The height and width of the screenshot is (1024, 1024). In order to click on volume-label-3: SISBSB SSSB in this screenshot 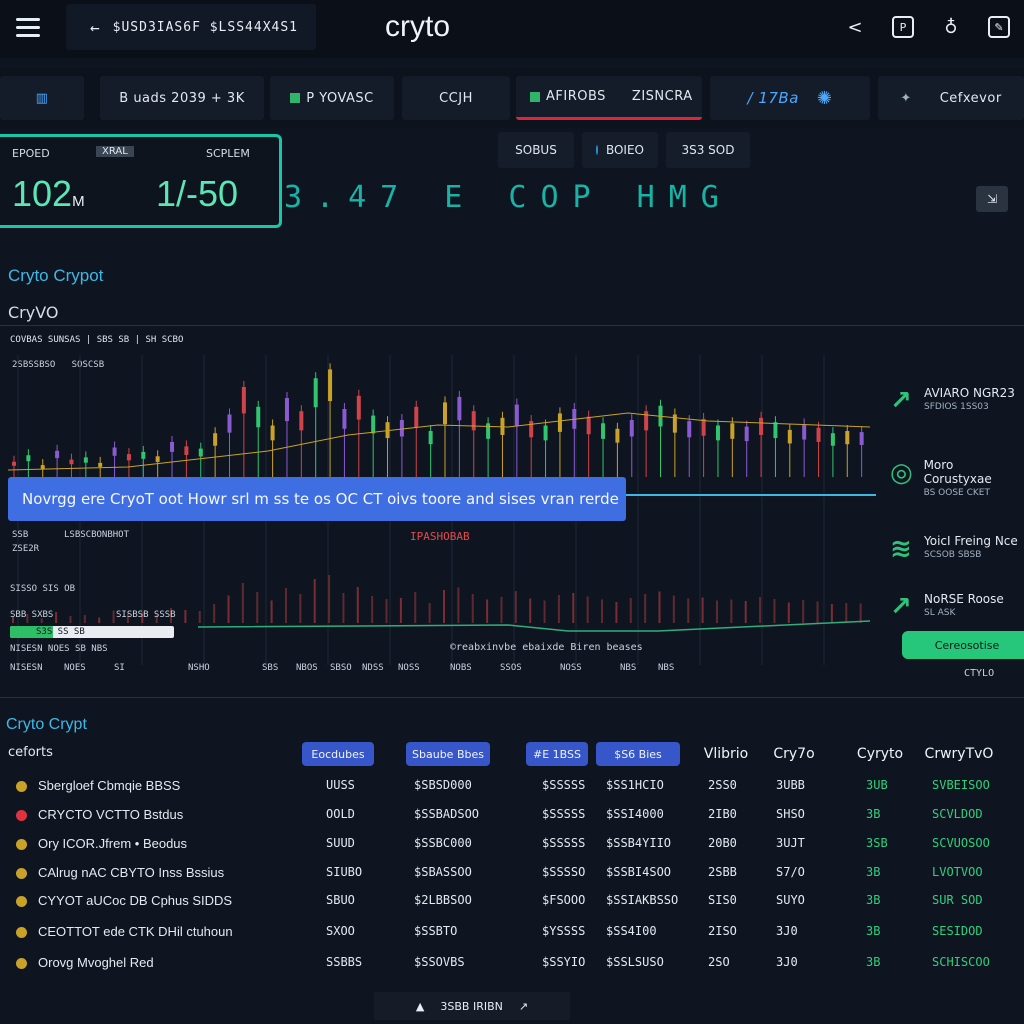, I will do `click(146, 615)`.